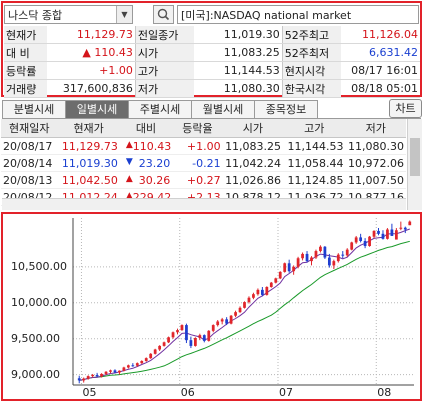 The width and height of the screenshot is (423, 403). Describe the element at coordinates (311, 35) in the screenshot. I see `quote-label: 52주최고` at that location.